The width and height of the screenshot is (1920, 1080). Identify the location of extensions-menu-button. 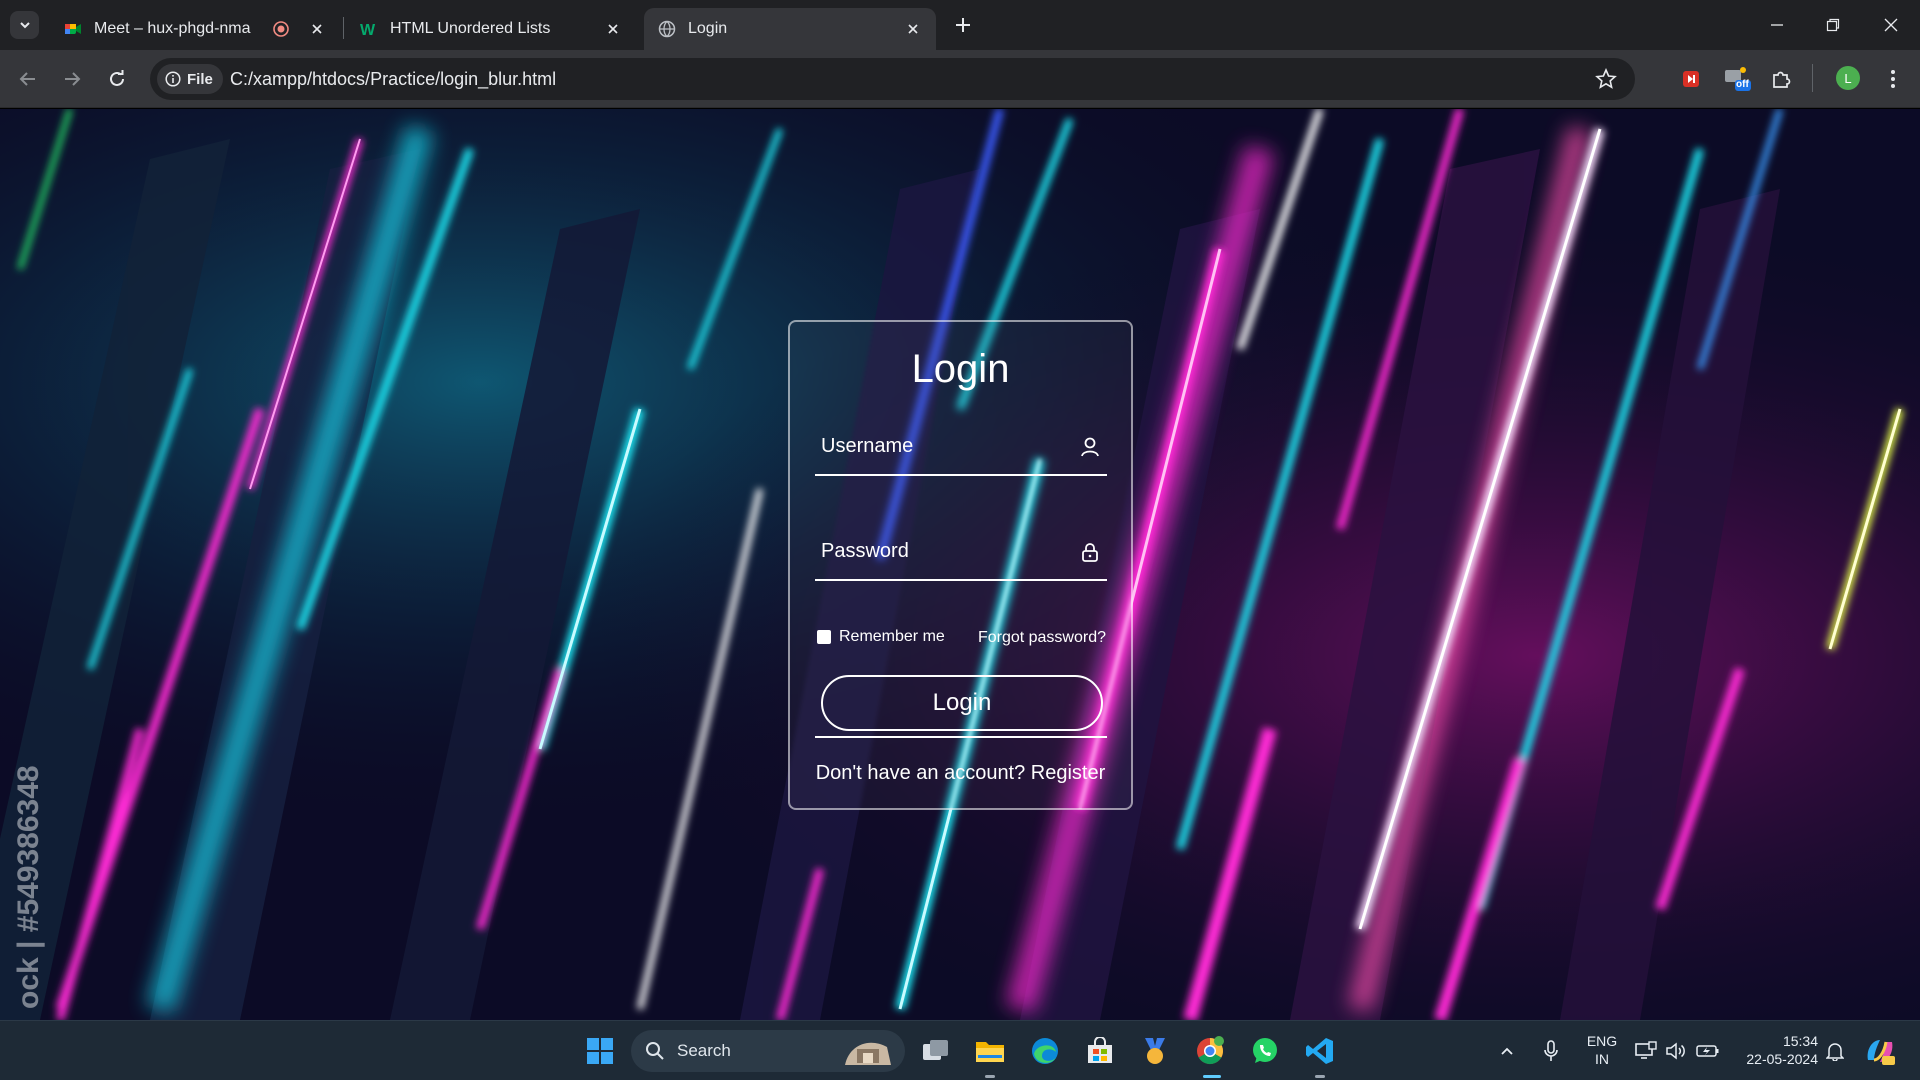
(1781, 79).